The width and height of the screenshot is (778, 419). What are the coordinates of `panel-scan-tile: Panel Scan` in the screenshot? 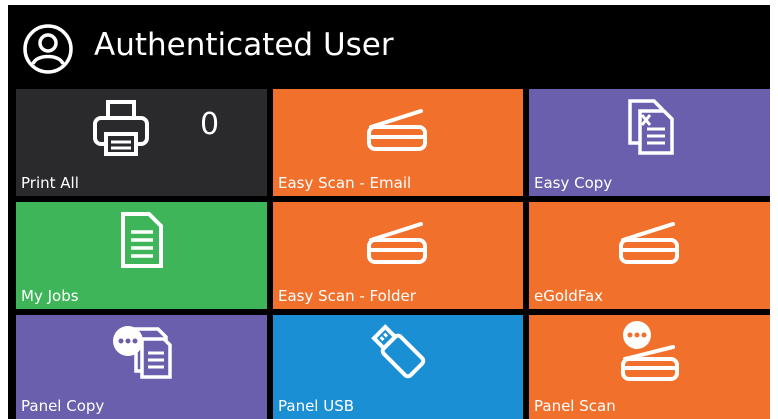 It's located at (649, 367).